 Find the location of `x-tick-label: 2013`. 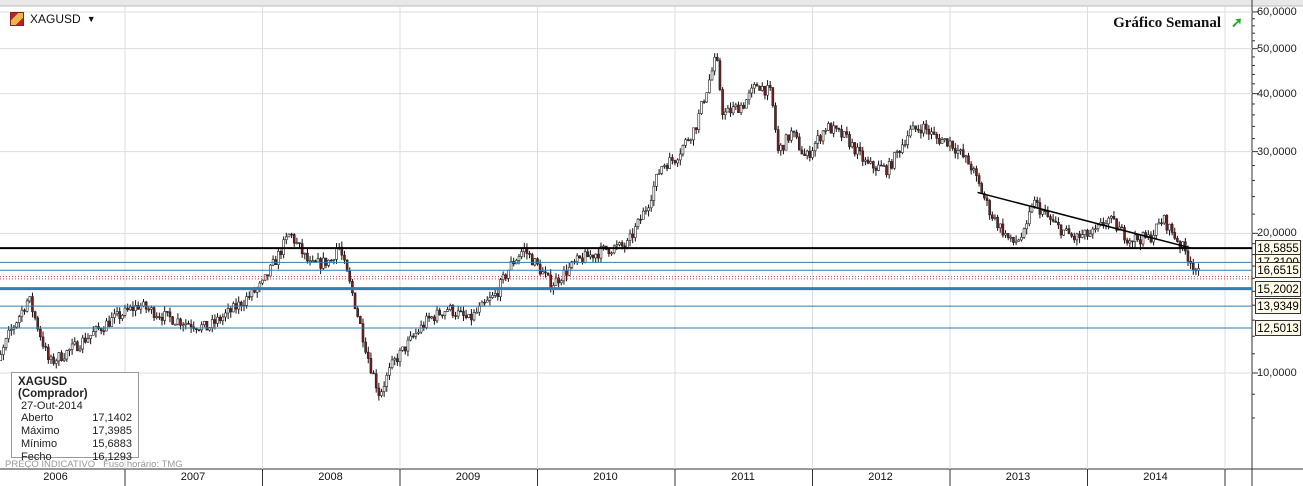

x-tick-label: 2013 is located at coordinates (1018, 477).